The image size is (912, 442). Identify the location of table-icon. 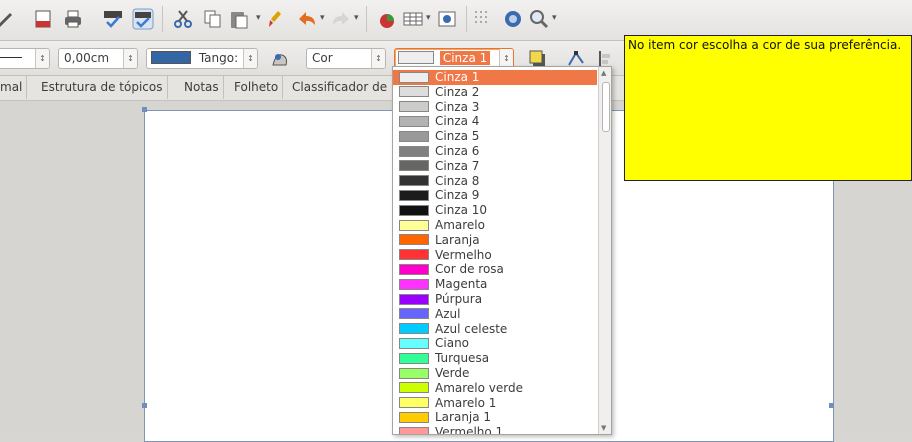
(413, 19).